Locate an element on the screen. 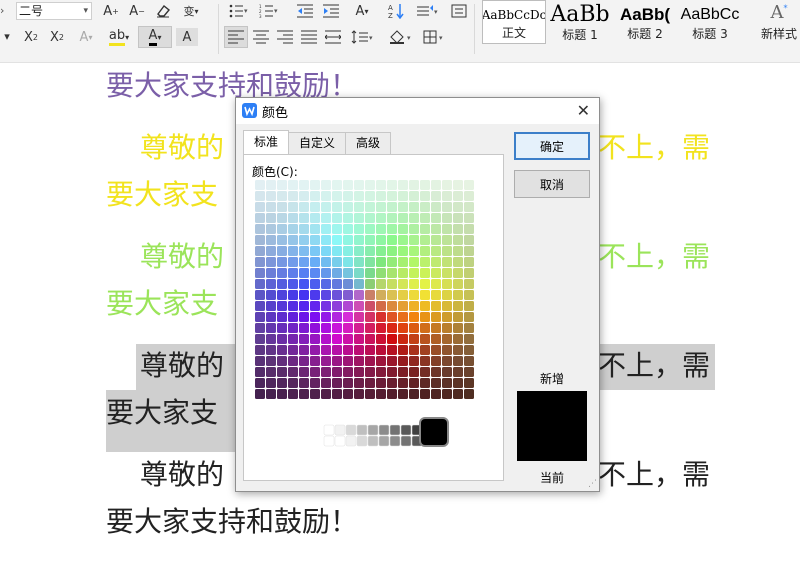 The width and height of the screenshot is (800, 576). borders-icon: ▾ is located at coordinates (435, 37).